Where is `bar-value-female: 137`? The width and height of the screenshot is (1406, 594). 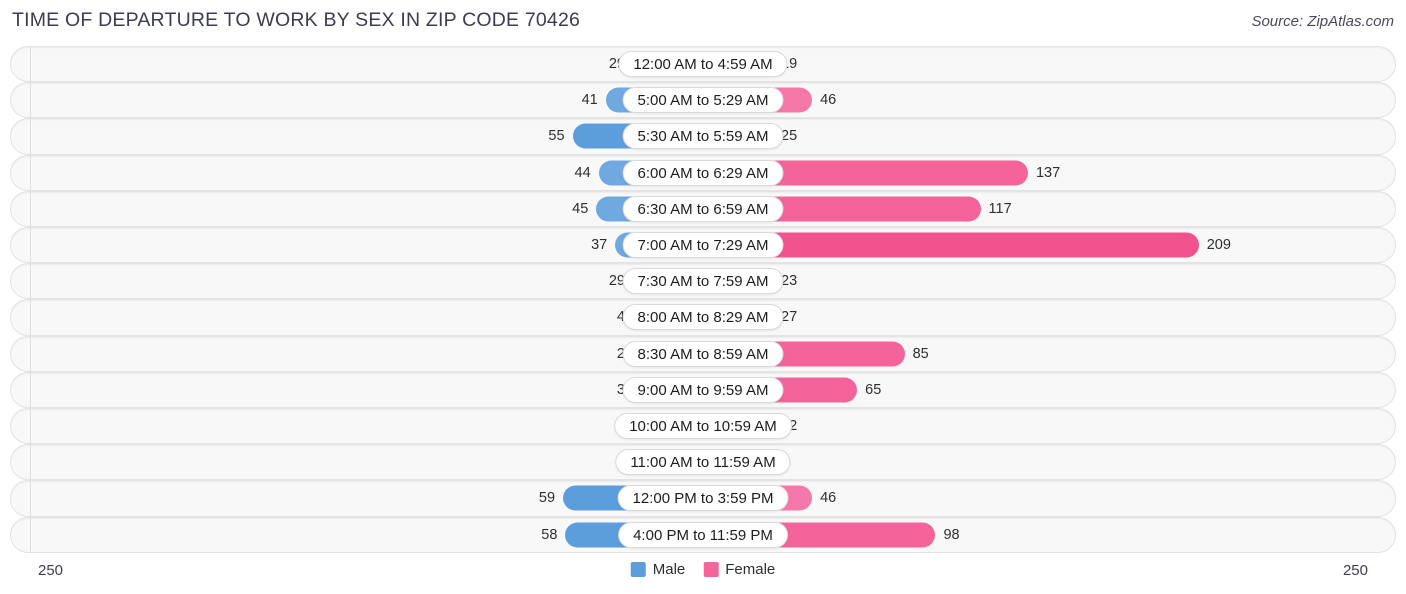 bar-value-female: 137 is located at coordinates (1048, 172).